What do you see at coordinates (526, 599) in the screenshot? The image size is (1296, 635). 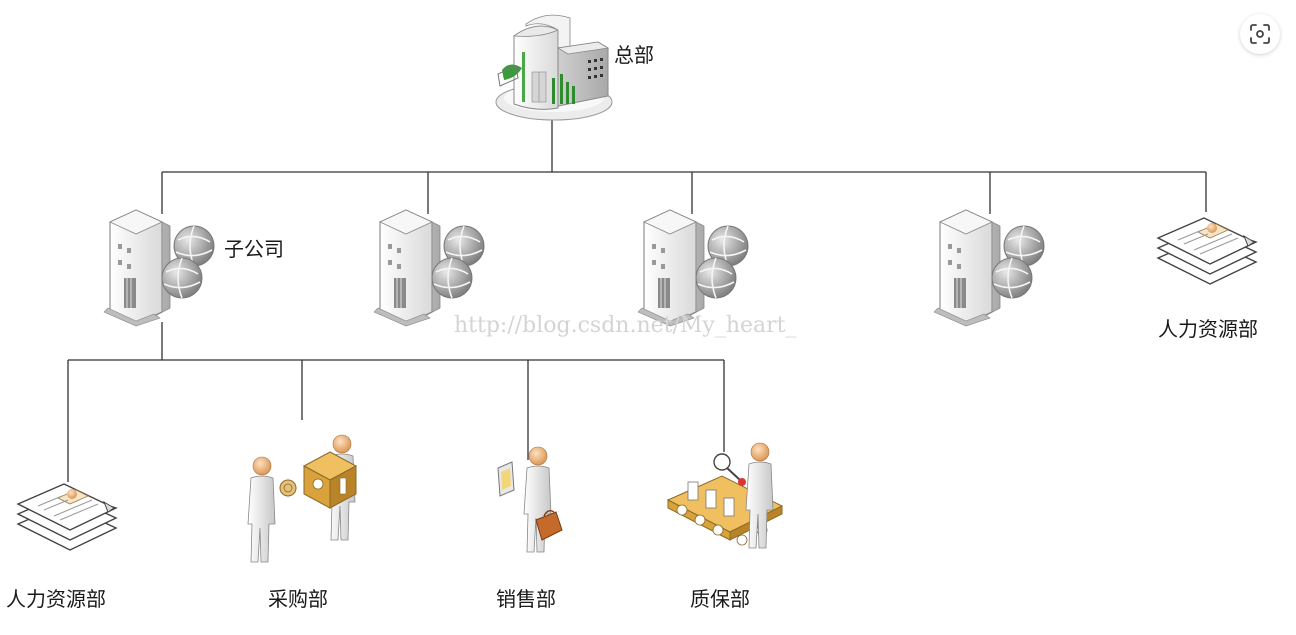 I see `sales-label: 销售部` at bounding box center [526, 599].